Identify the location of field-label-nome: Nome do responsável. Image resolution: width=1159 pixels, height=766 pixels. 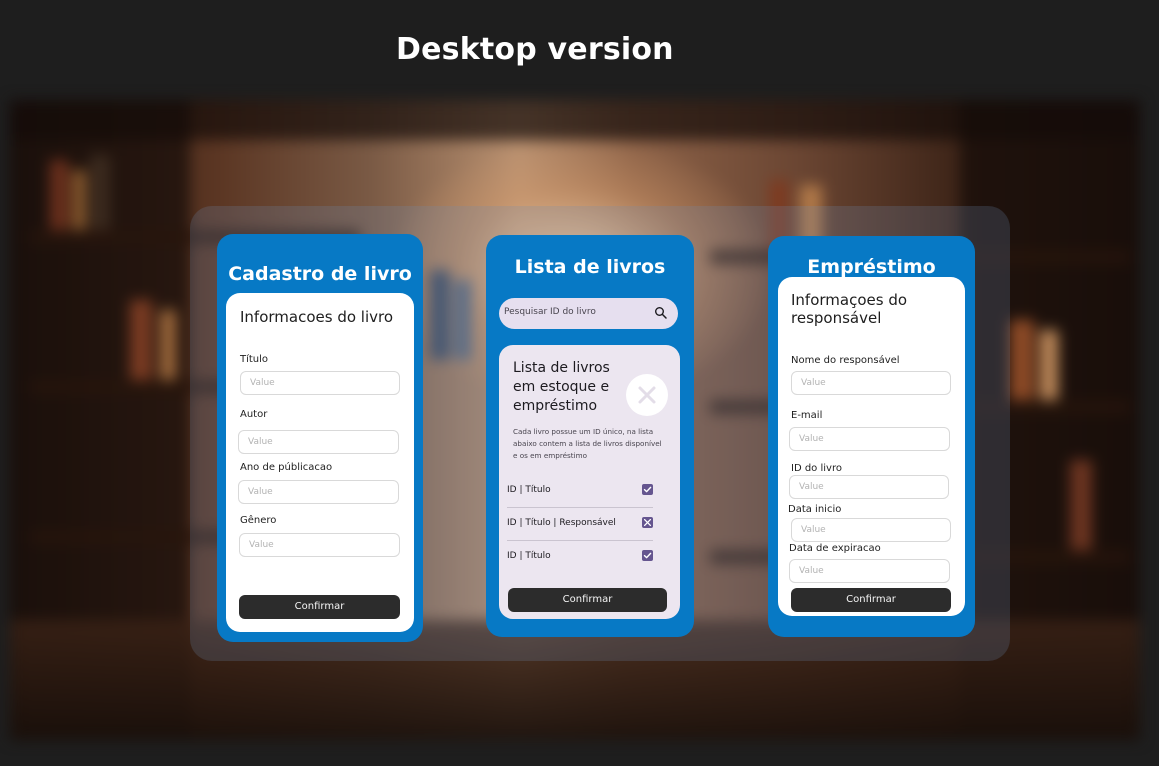
(845, 360).